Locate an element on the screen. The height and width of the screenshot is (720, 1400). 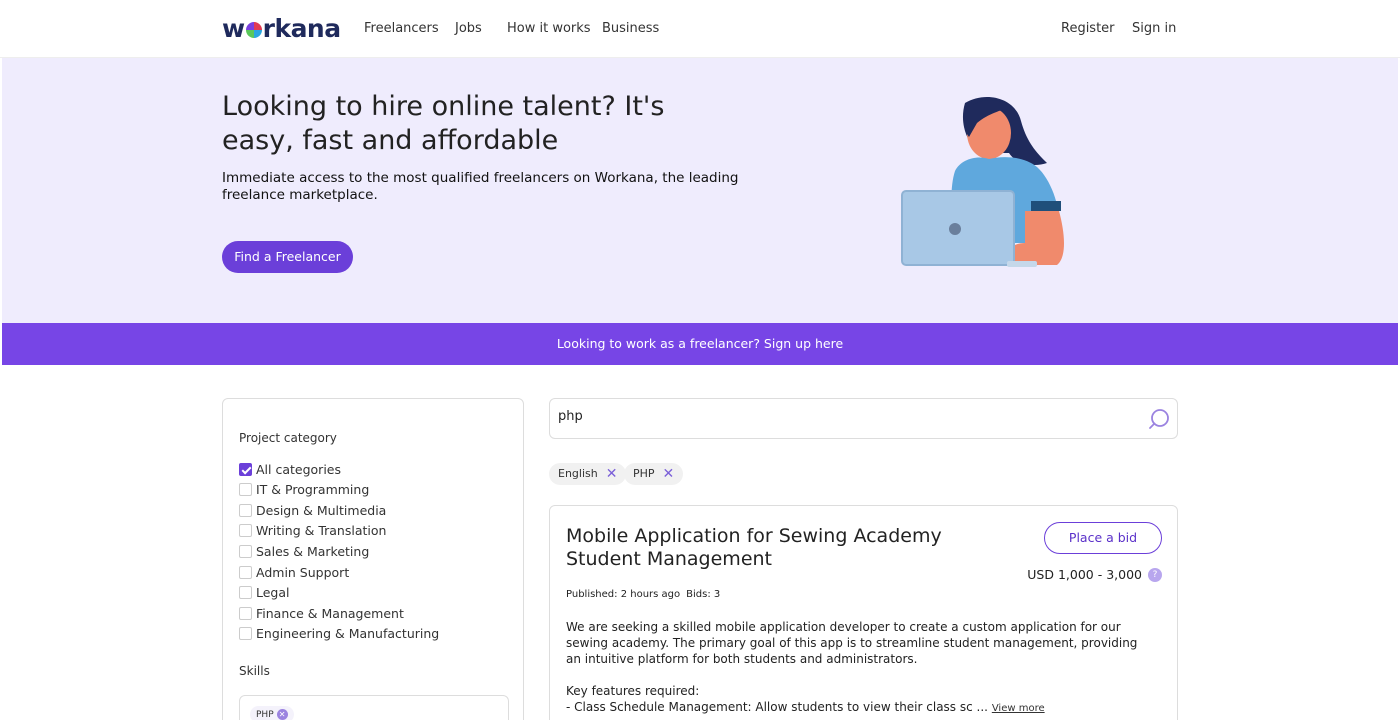
category-label: Engineering & Manufacturing is located at coordinates (348, 634).